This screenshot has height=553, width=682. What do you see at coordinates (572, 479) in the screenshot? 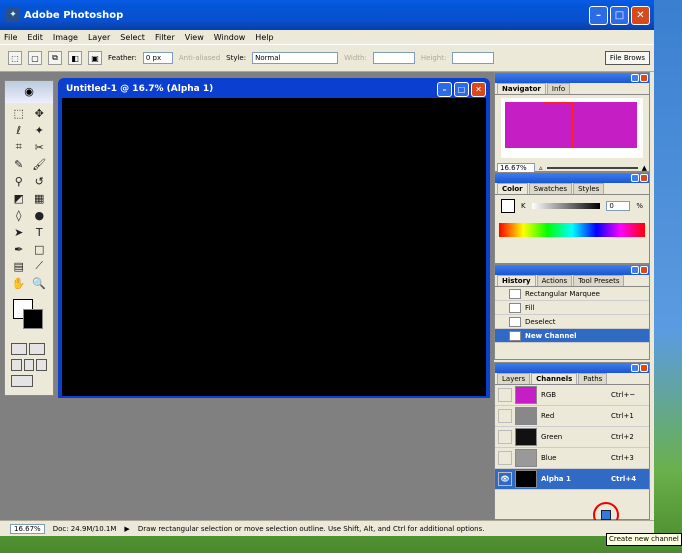
I see `channel-row-alpha: 👁 Alpha 1 Ctrl+4` at bounding box center [572, 479].